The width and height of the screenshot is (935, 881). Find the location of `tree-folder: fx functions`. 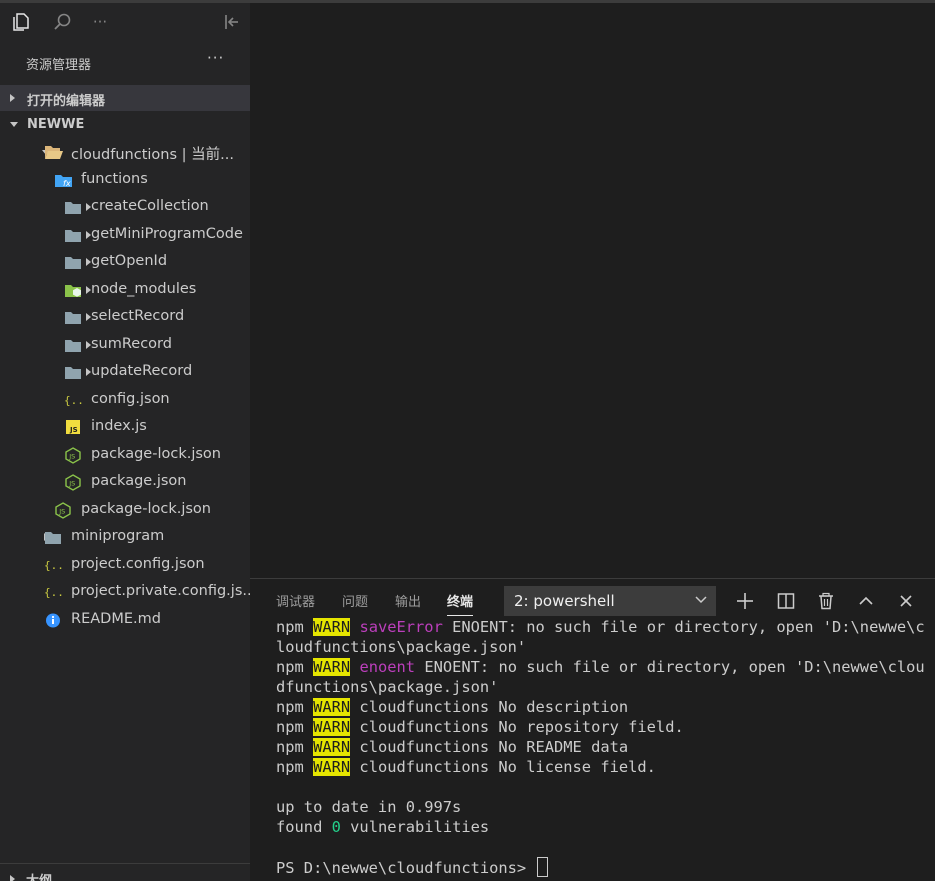

tree-folder: fx functions is located at coordinates (125, 180).